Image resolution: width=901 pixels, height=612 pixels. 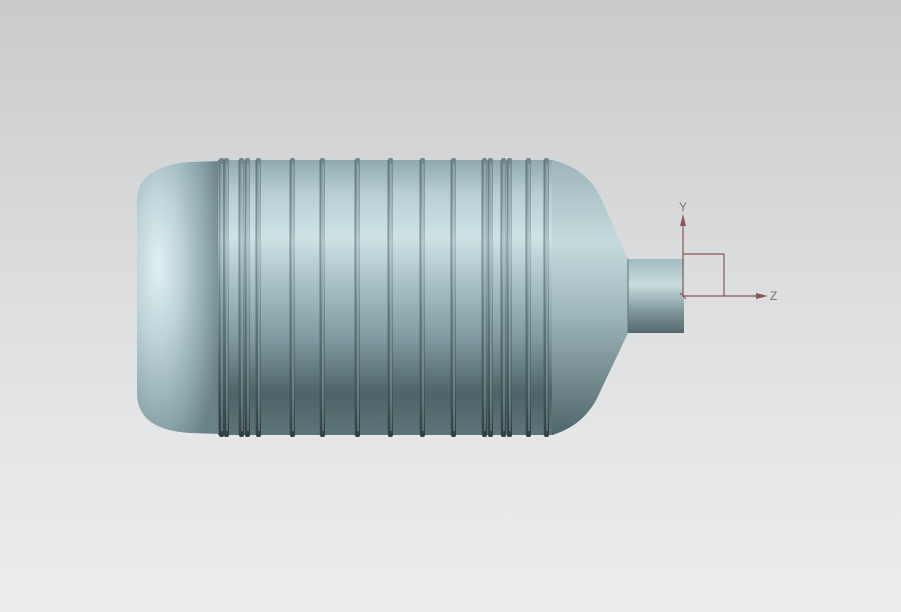 What do you see at coordinates (762, 296) in the screenshot?
I see `z-axis-arrow` at bounding box center [762, 296].